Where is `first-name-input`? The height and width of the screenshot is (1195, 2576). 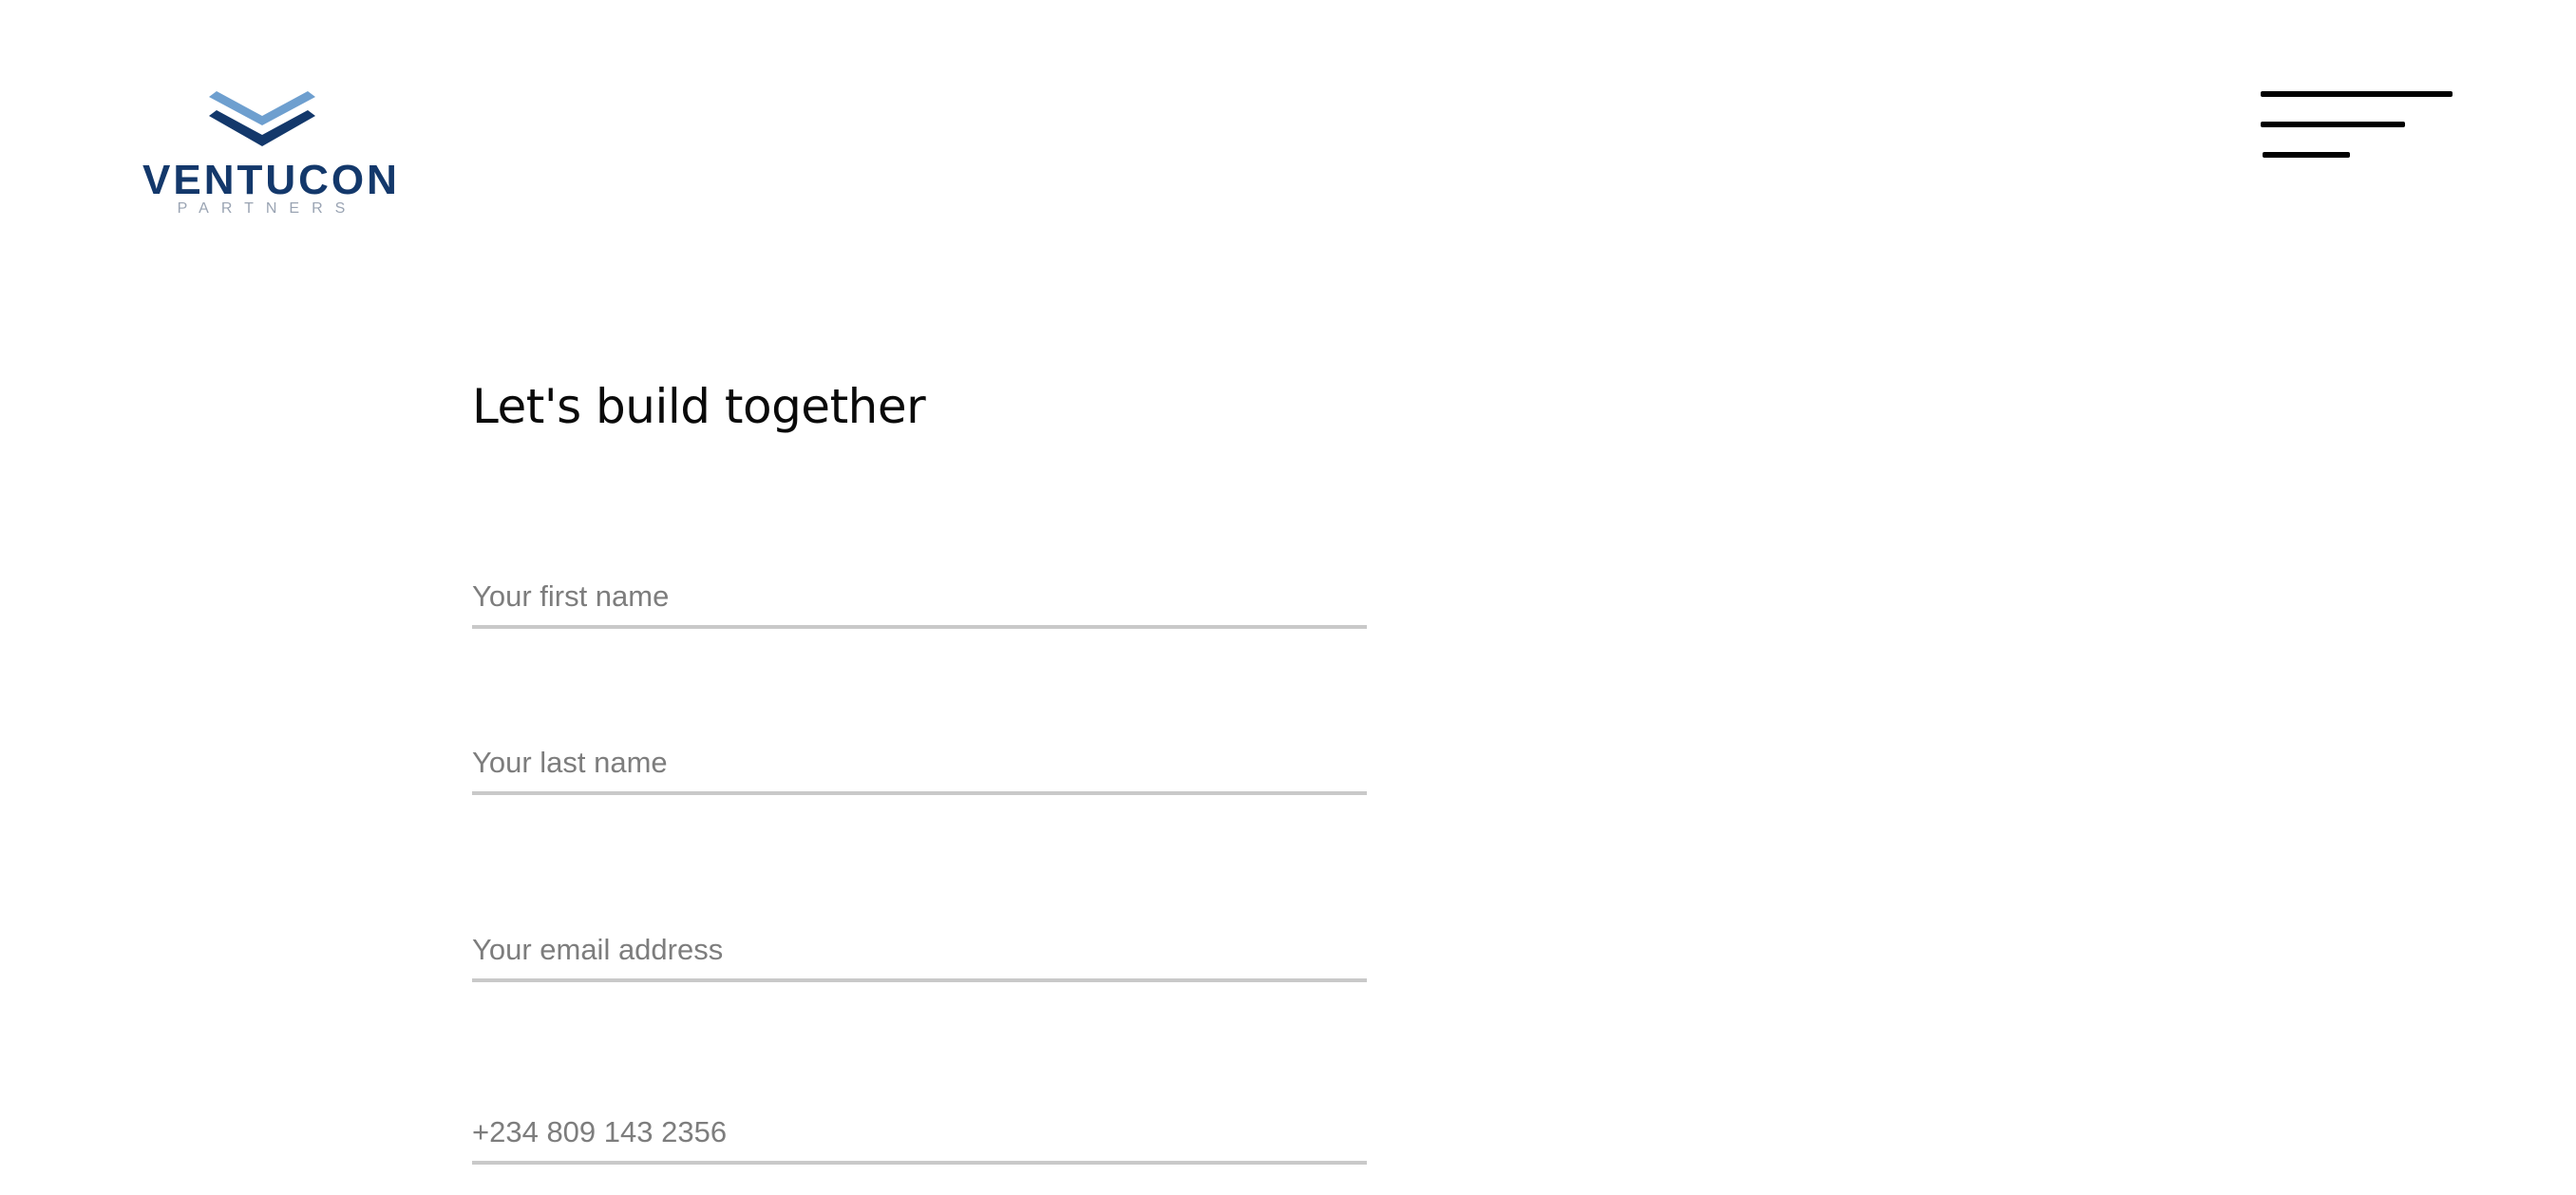 first-name-input is located at coordinates (919, 596).